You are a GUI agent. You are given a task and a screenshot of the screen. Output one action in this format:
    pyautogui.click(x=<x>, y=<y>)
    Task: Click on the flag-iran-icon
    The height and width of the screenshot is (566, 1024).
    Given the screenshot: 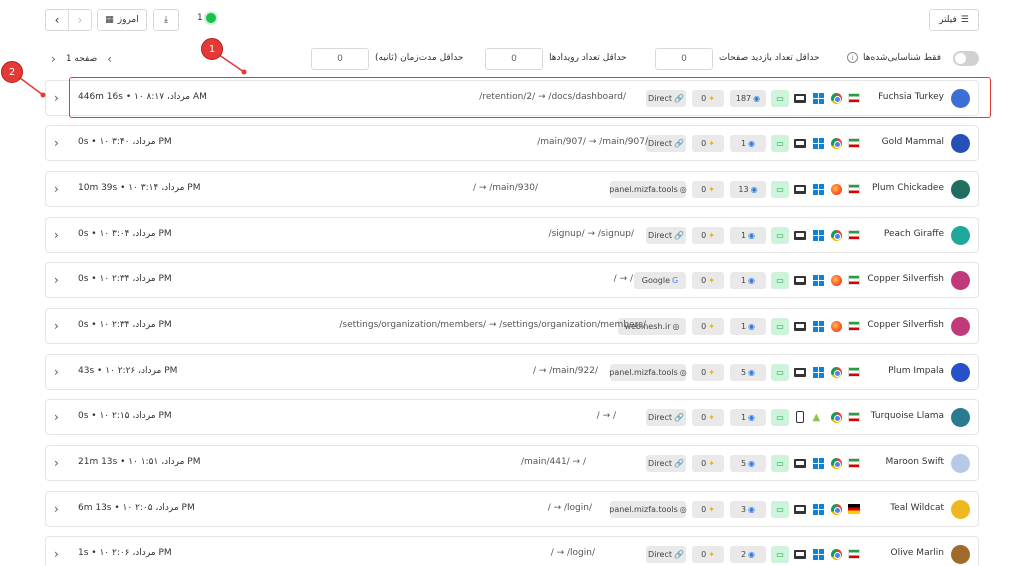 What is the action you would take?
    pyautogui.click(x=854, y=372)
    